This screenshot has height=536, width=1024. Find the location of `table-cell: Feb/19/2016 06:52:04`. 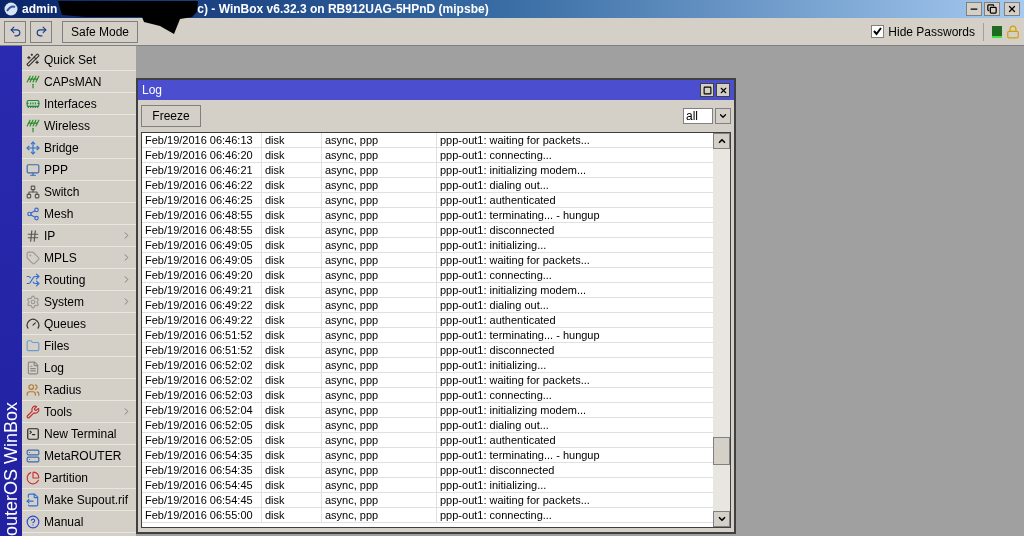

table-cell: Feb/19/2016 06:52:04 is located at coordinates (202, 410).